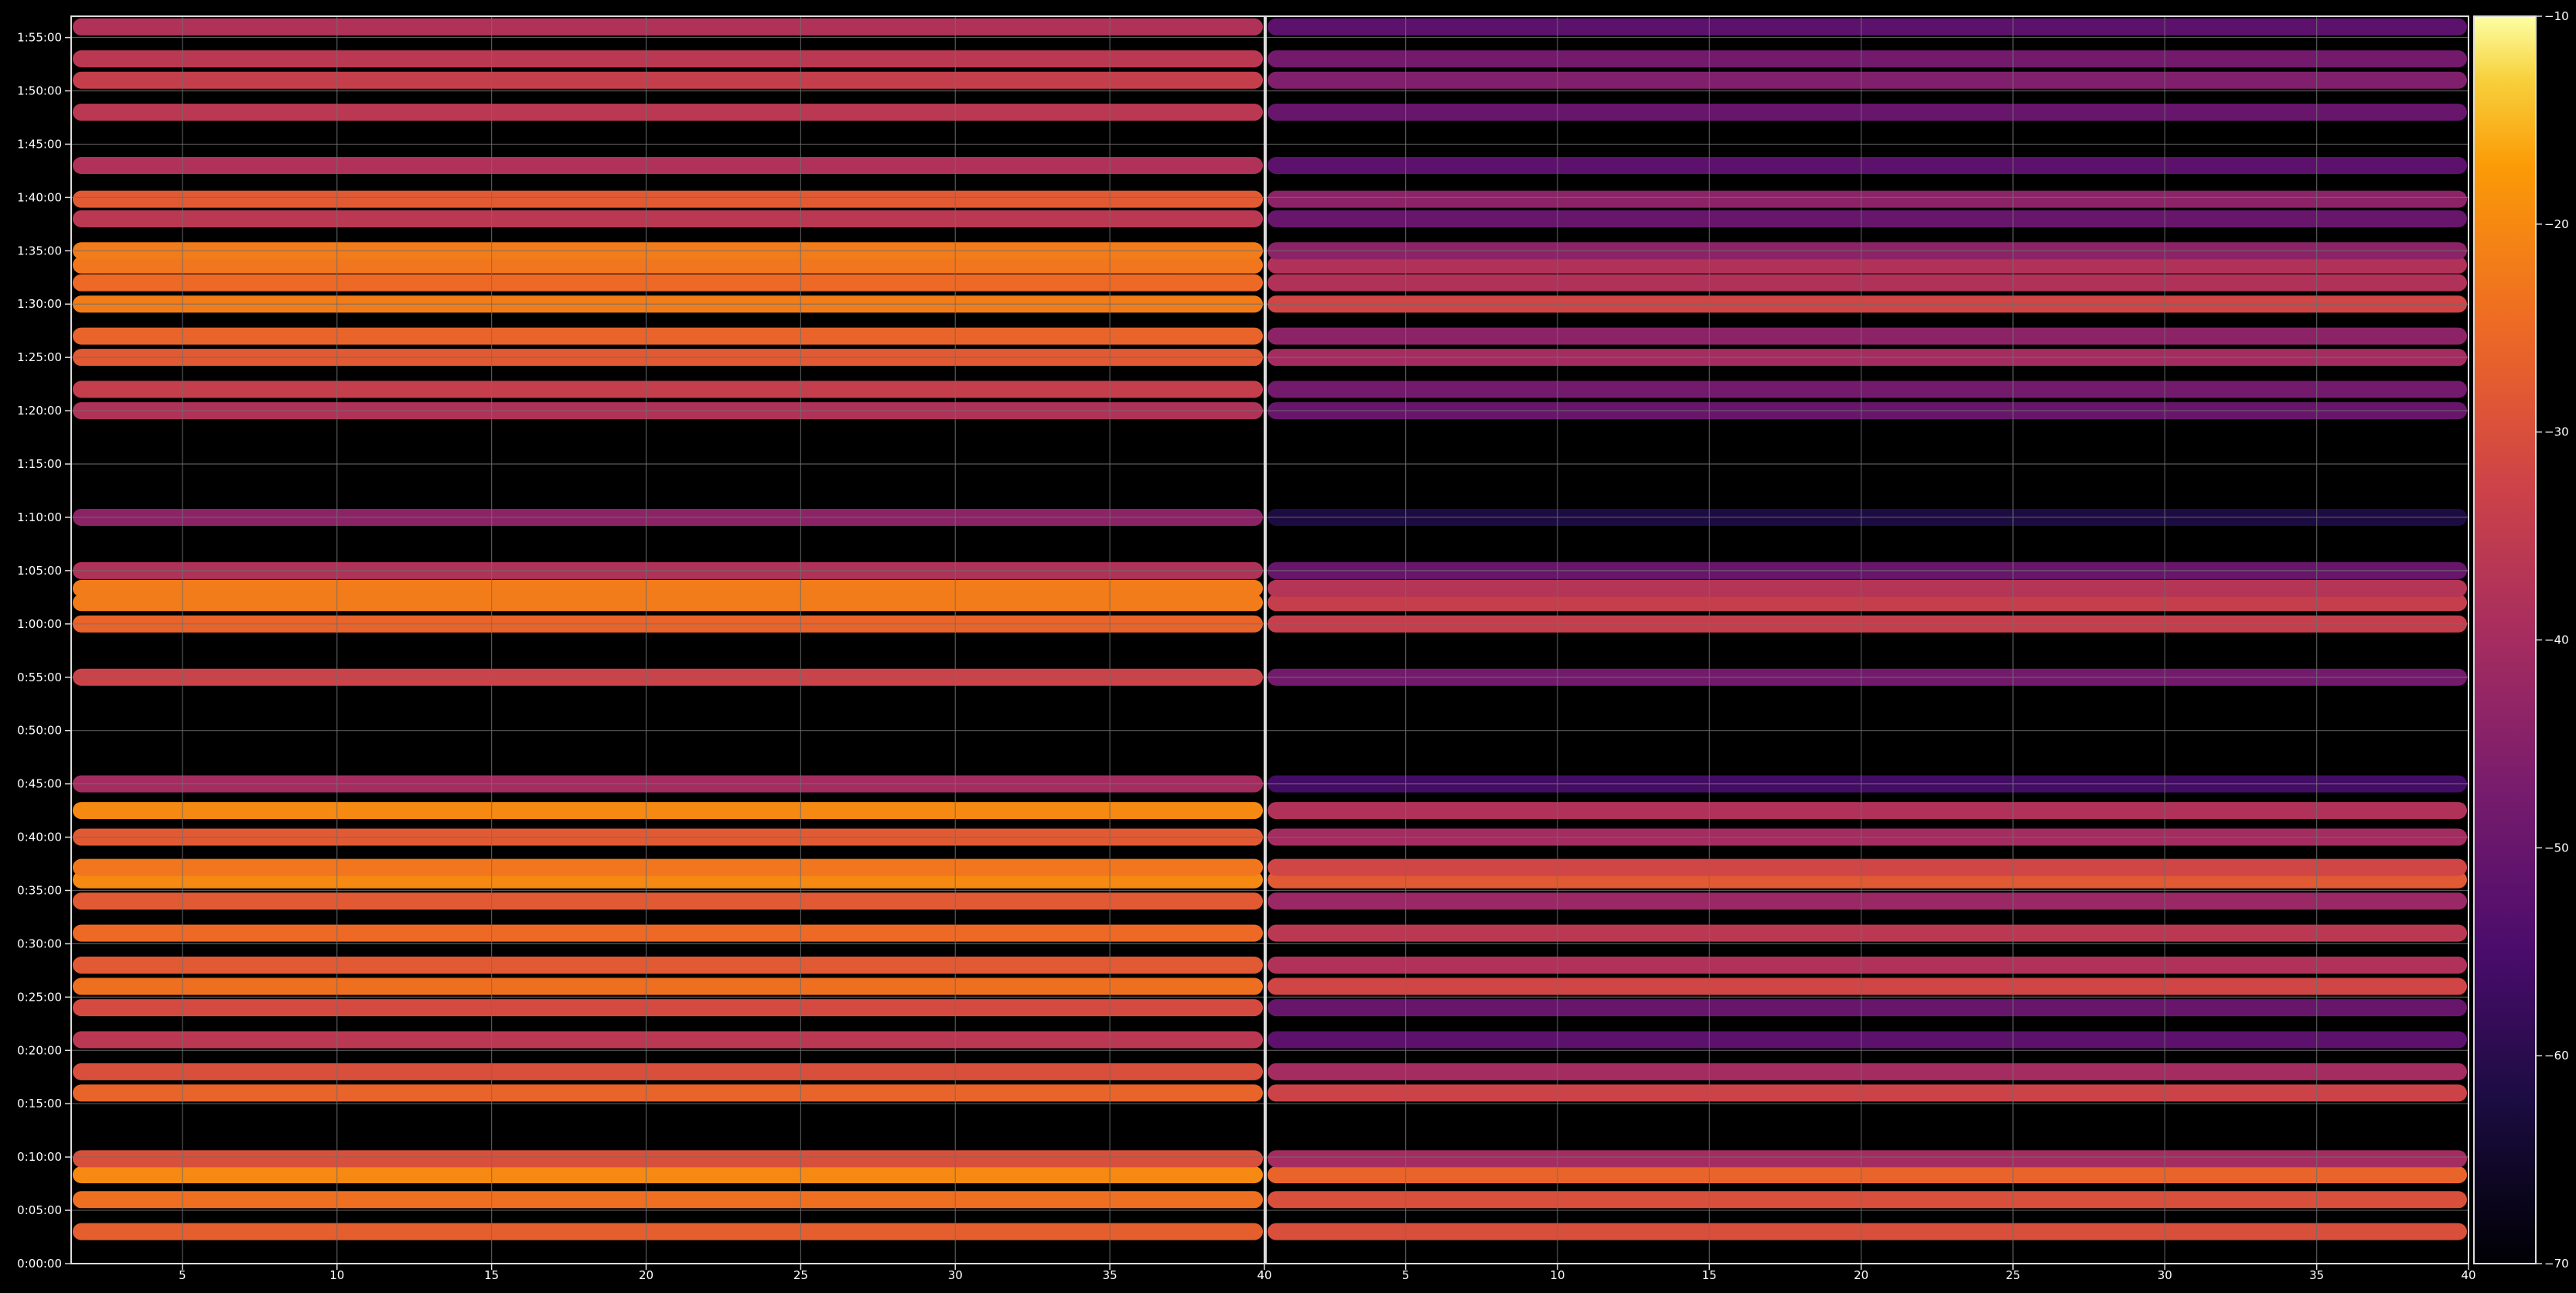 The height and width of the screenshot is (1293, 2576). What do you see at coordinates (39, 1210) in the screenshot?
I see `y-tick-label: 0:05:00` at bounding box center [39, 1210].